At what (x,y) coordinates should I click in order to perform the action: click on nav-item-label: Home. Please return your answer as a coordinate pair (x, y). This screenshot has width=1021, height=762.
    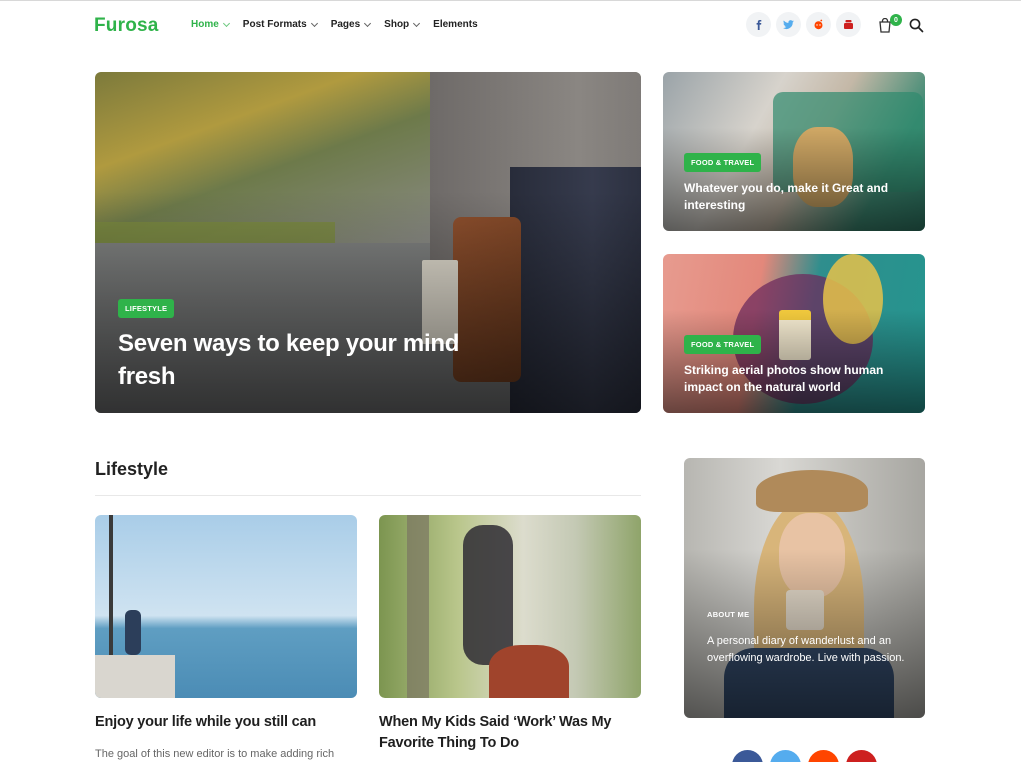
    Looking at the image, I should click on (205, 24).